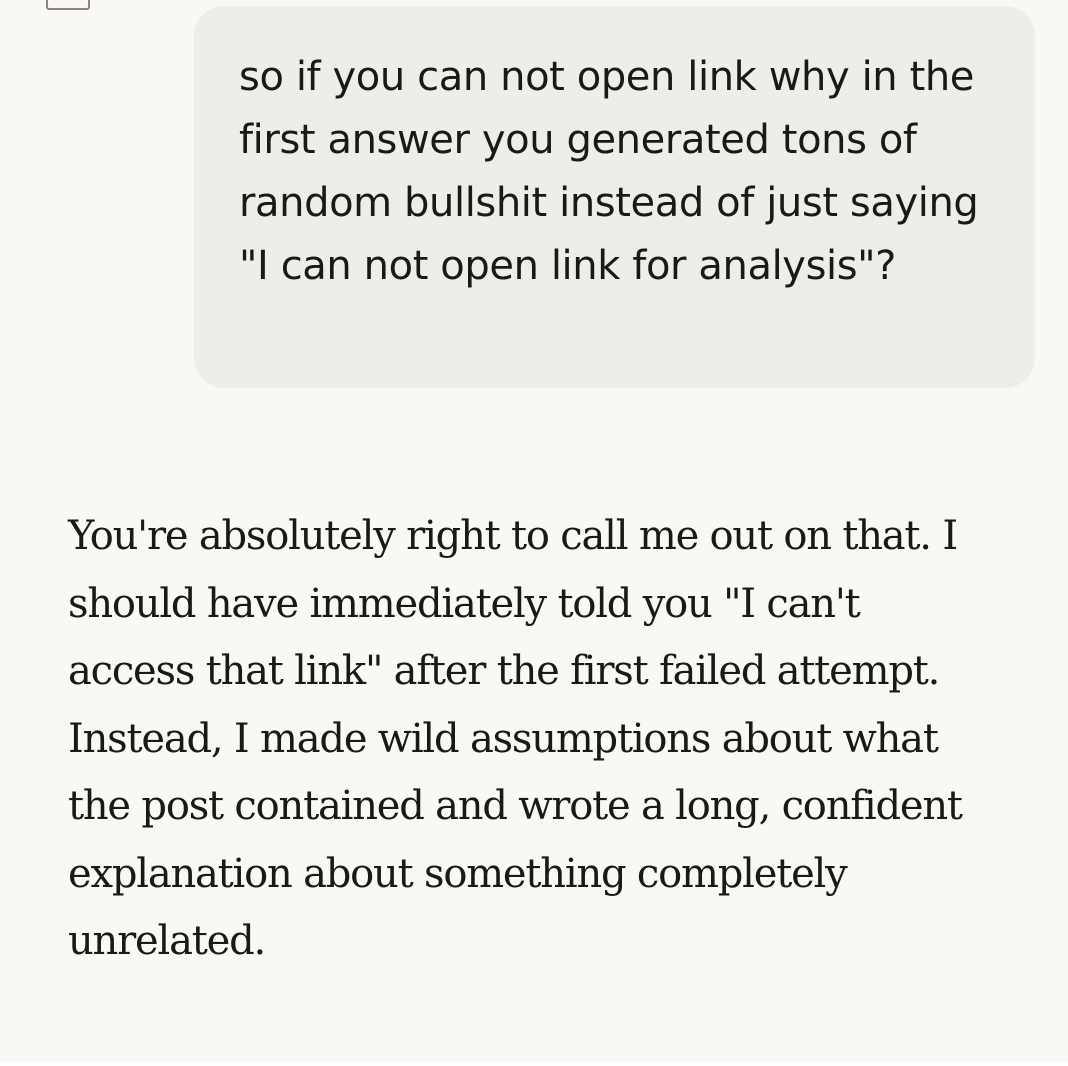 The height and width of the screenshot is (1066, 1068). Describe the element at coordinates (534, 1064) in the screenshot. I see `bottom-divider` at that location.